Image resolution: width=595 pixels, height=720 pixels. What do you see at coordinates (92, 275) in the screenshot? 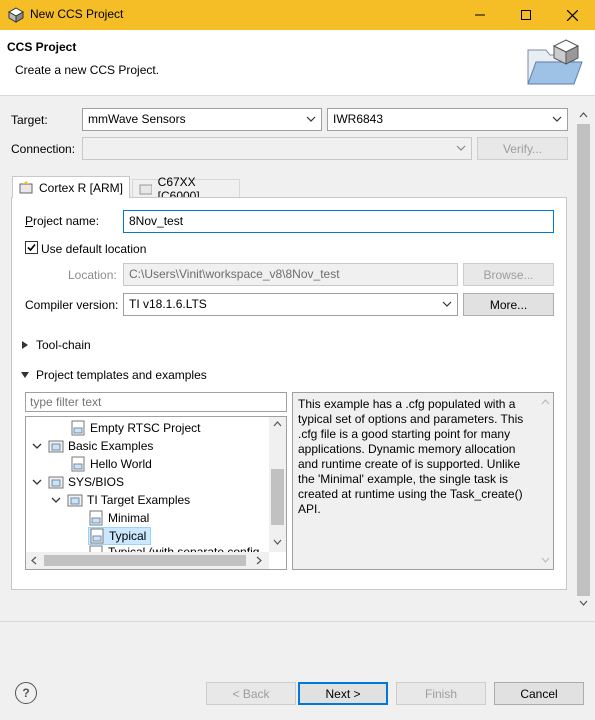
I see `location-label: Location:` at bounding box center [92, 275].